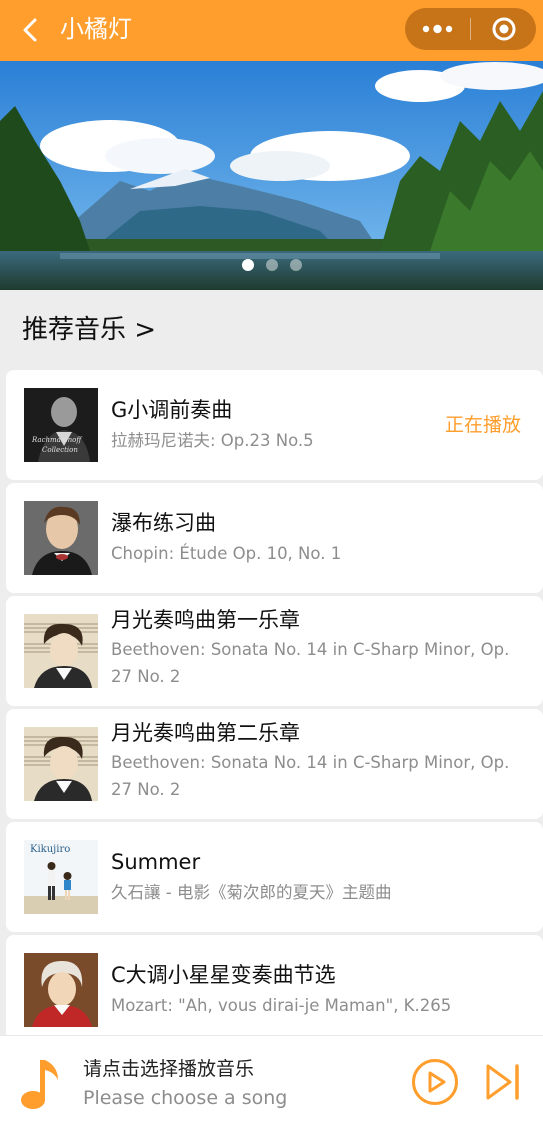  Describe the element at coordinates (56, 440) in the screenshot. I see `svg-text: Rachmaninoff` at that location.